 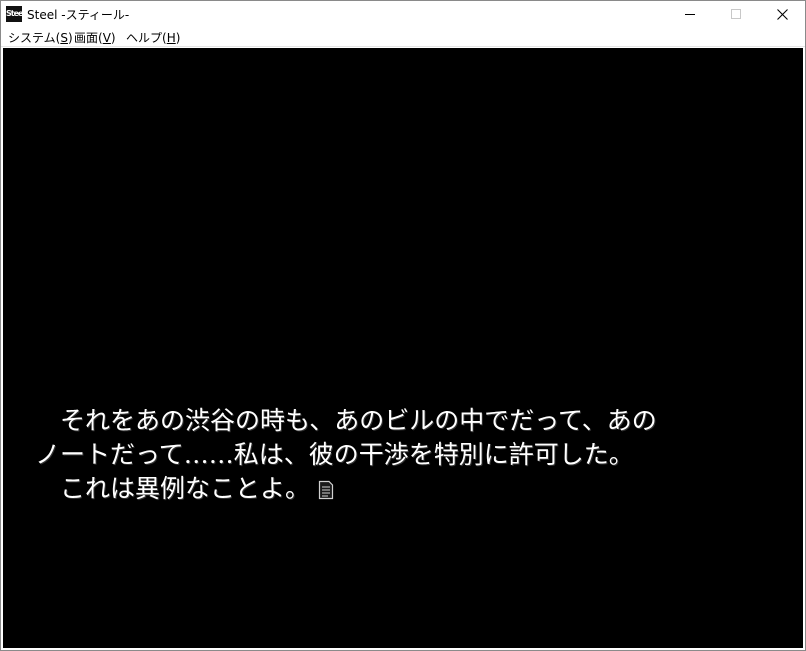 What do you see at coordinates (106, 38) in the screenshot?
I see `menu-screen-accel: V` at bounding box center [106, 38].